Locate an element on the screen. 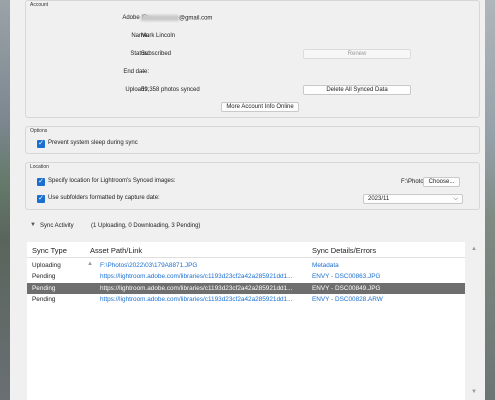 This screenshot has width=495, height=400. sync-activity-summary: (1 Uploading, 0 Downloading, 3 Pending) is located at coordinates (146, 226).